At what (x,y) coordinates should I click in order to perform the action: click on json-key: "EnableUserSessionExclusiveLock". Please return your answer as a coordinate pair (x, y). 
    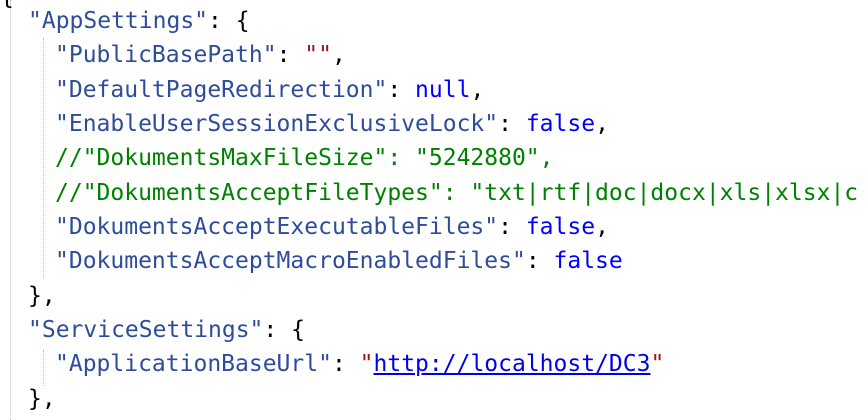
    Looking at the image, I should click on (277, 124).